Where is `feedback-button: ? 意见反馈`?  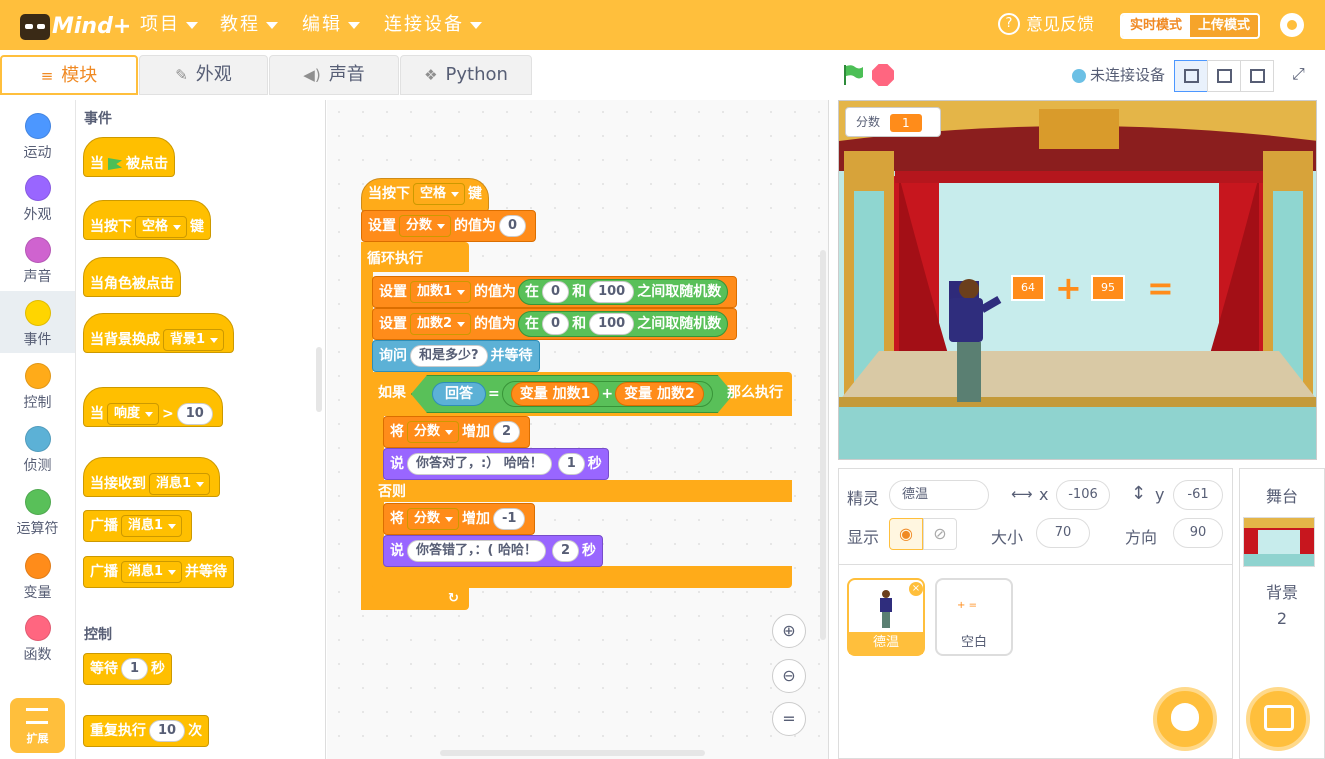 feedback-button: ? 意见反馈 is located at coordinates (1046, 25).